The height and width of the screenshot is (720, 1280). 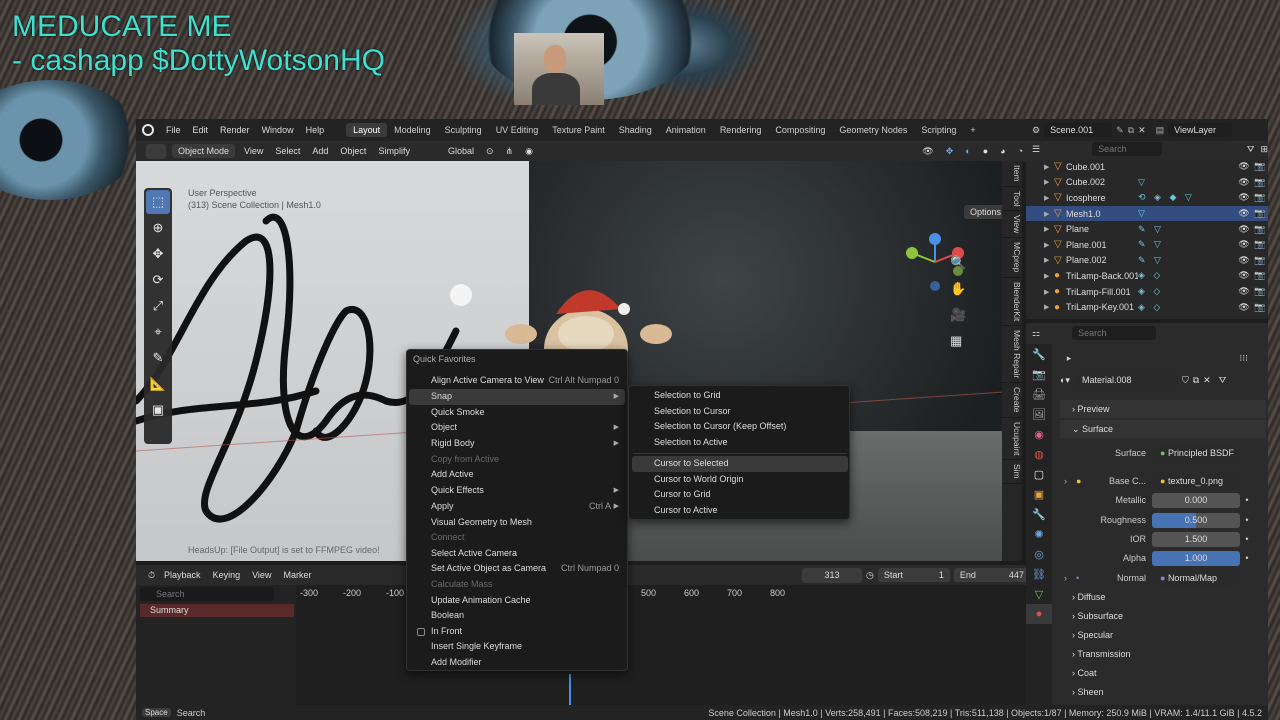 I want to click on tab-mcprep: MCprep, so click(x=1012, y=258).